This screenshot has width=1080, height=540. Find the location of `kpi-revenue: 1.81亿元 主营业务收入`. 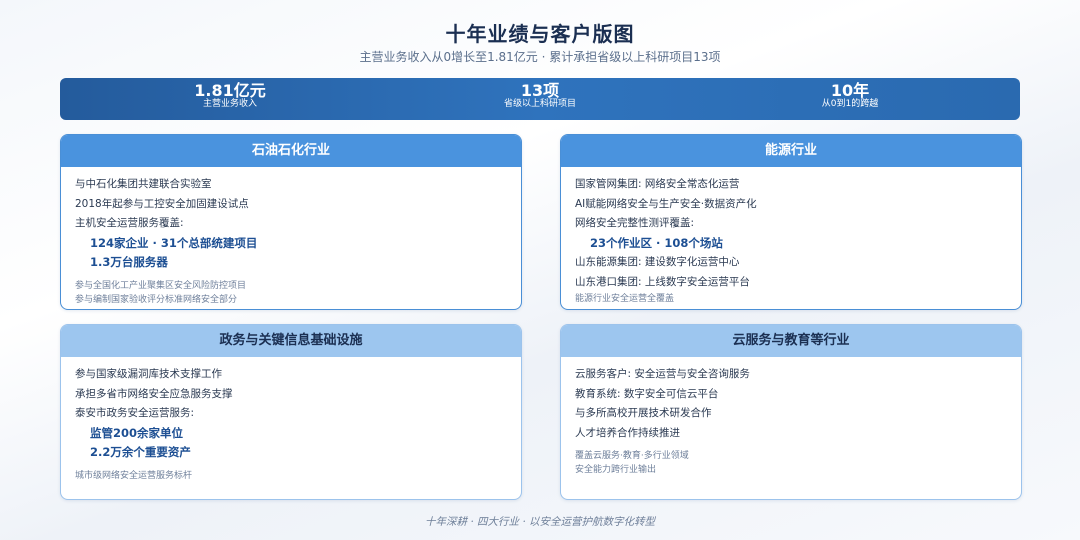

kpi-revenue: 1.81亿元 主营业务收入 is located at coordinates (230, 96).